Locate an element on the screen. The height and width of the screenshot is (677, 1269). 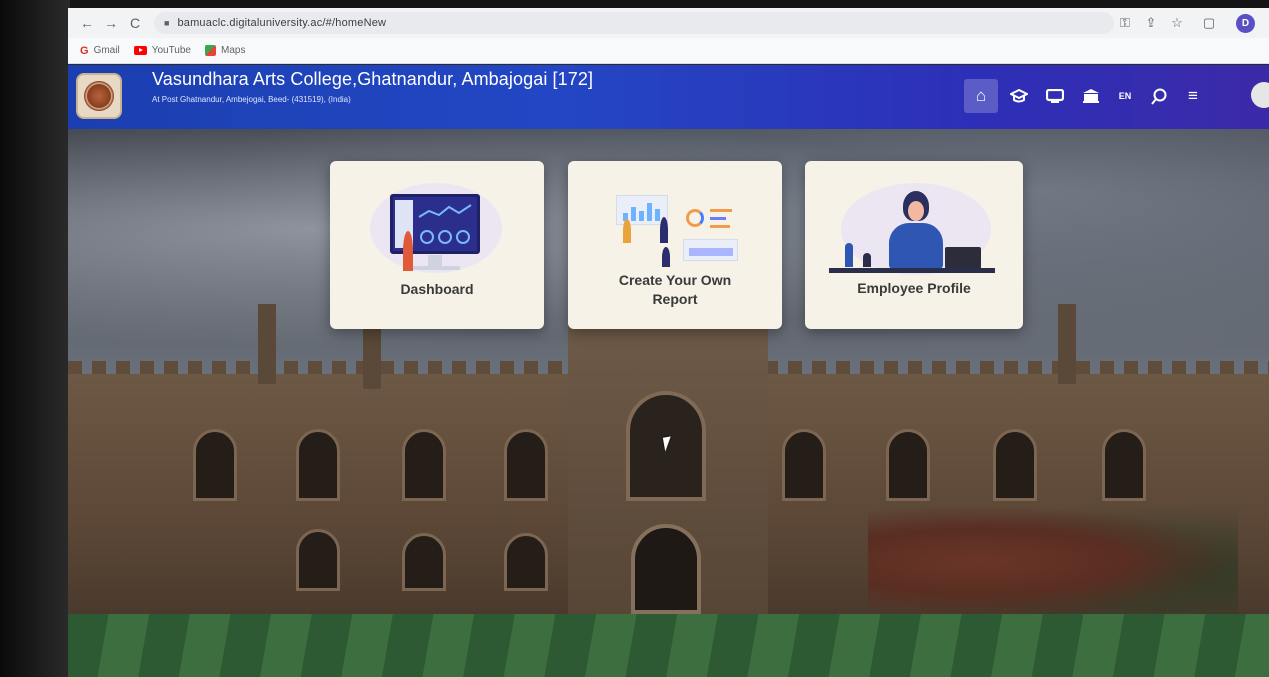
forward-arrow-icon: → is located at coordinates (111, 23).